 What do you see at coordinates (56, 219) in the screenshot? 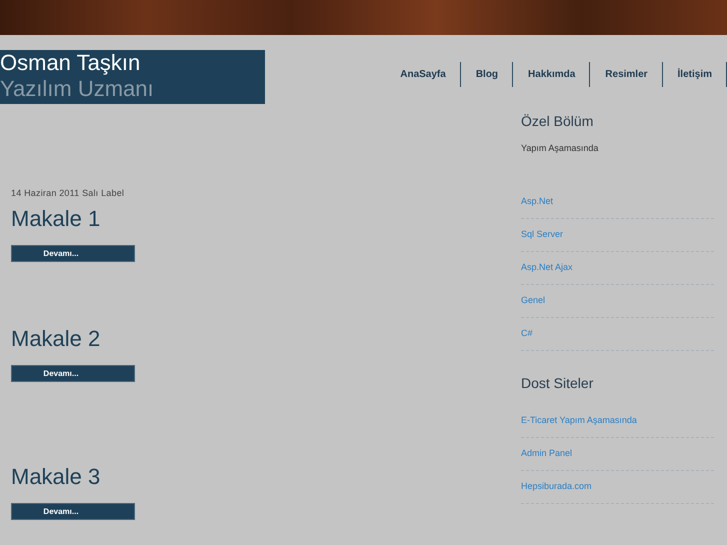
I see `post-title: Makale 1` at bounding box center [56, 219].